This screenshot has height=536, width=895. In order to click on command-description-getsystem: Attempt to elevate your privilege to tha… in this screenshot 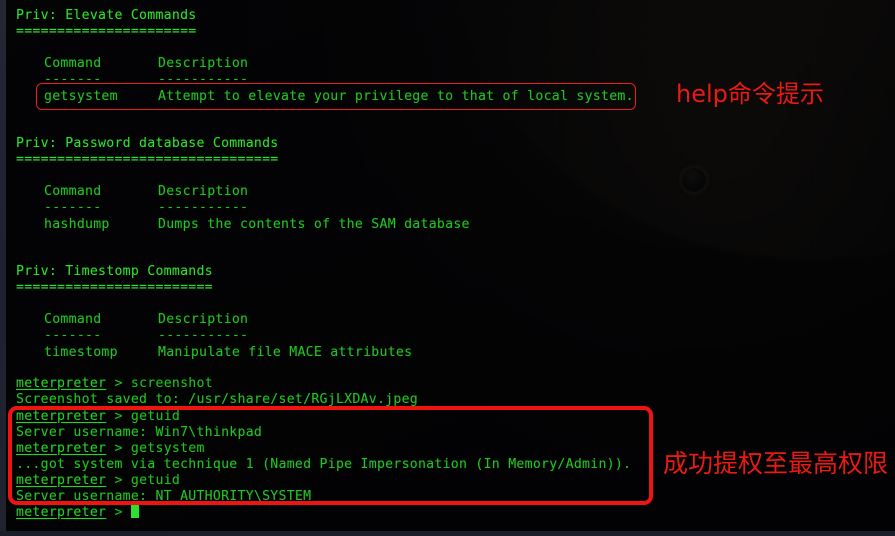, I will do `click(396, 96)`.